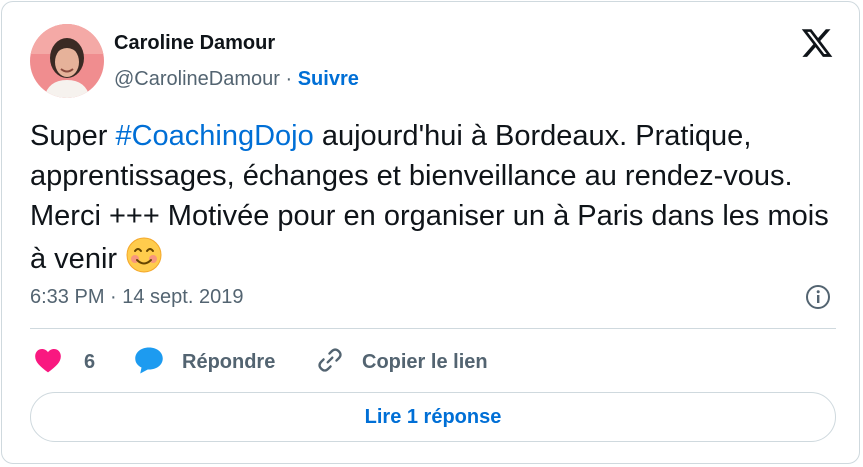 This screenshot has width=863, height=467. What do you see at coordinates (818, 297) in the screenshot?
I see `info-icon` at bounding box center [818, 297].